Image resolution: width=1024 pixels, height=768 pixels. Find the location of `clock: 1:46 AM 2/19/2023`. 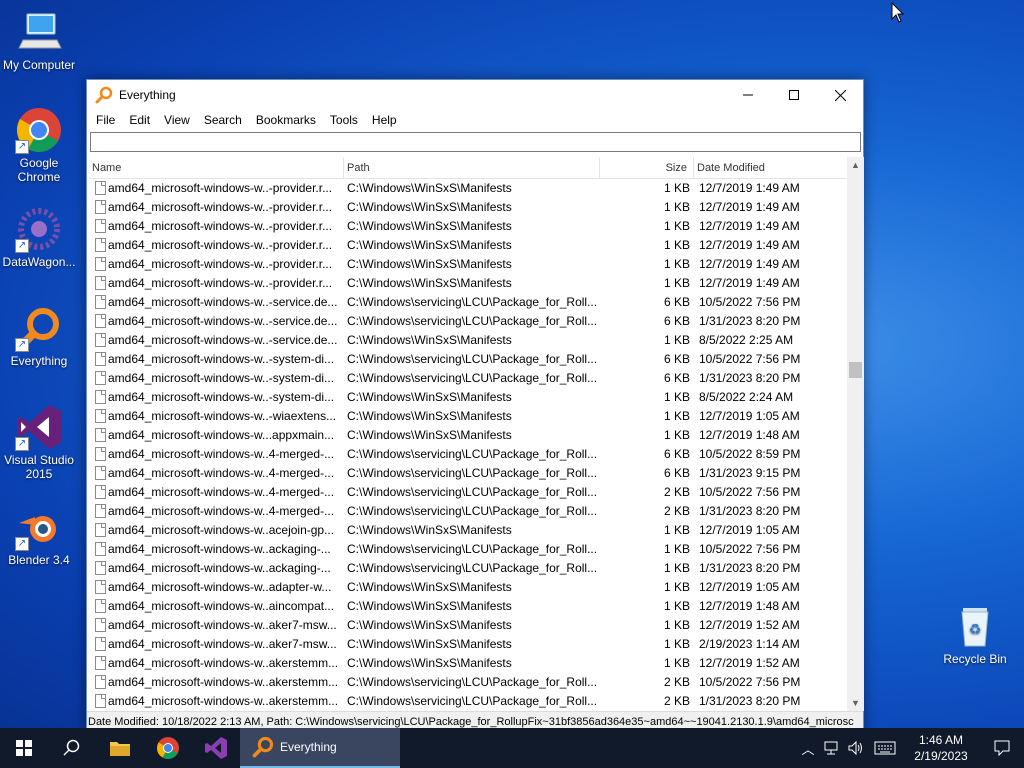

clock: 1:46 AM 2/19/2023 is located at coordinates (941, 748).